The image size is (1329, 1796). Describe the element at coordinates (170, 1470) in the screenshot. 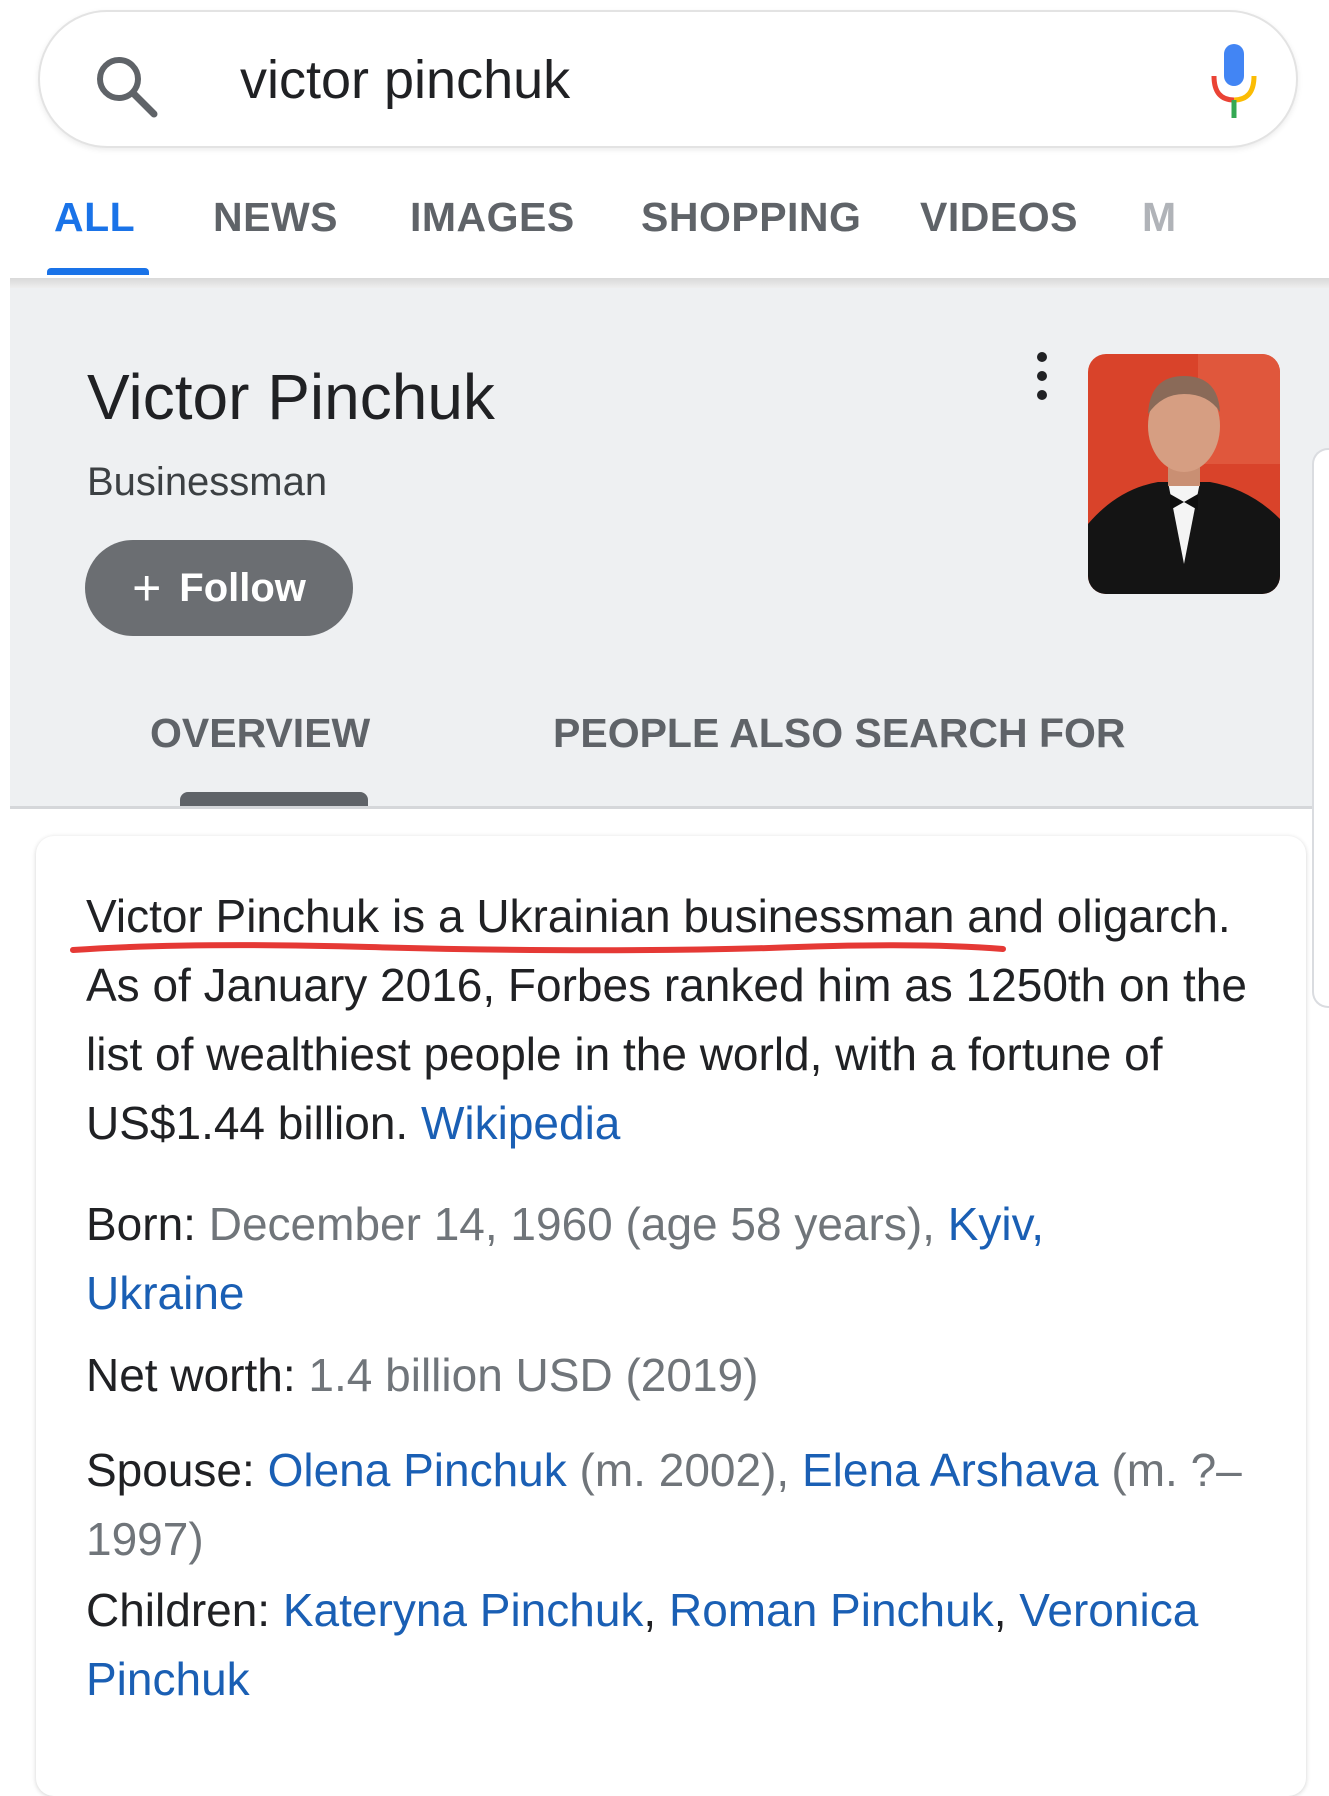

I see `spouse-label: Spouse:` at that location.